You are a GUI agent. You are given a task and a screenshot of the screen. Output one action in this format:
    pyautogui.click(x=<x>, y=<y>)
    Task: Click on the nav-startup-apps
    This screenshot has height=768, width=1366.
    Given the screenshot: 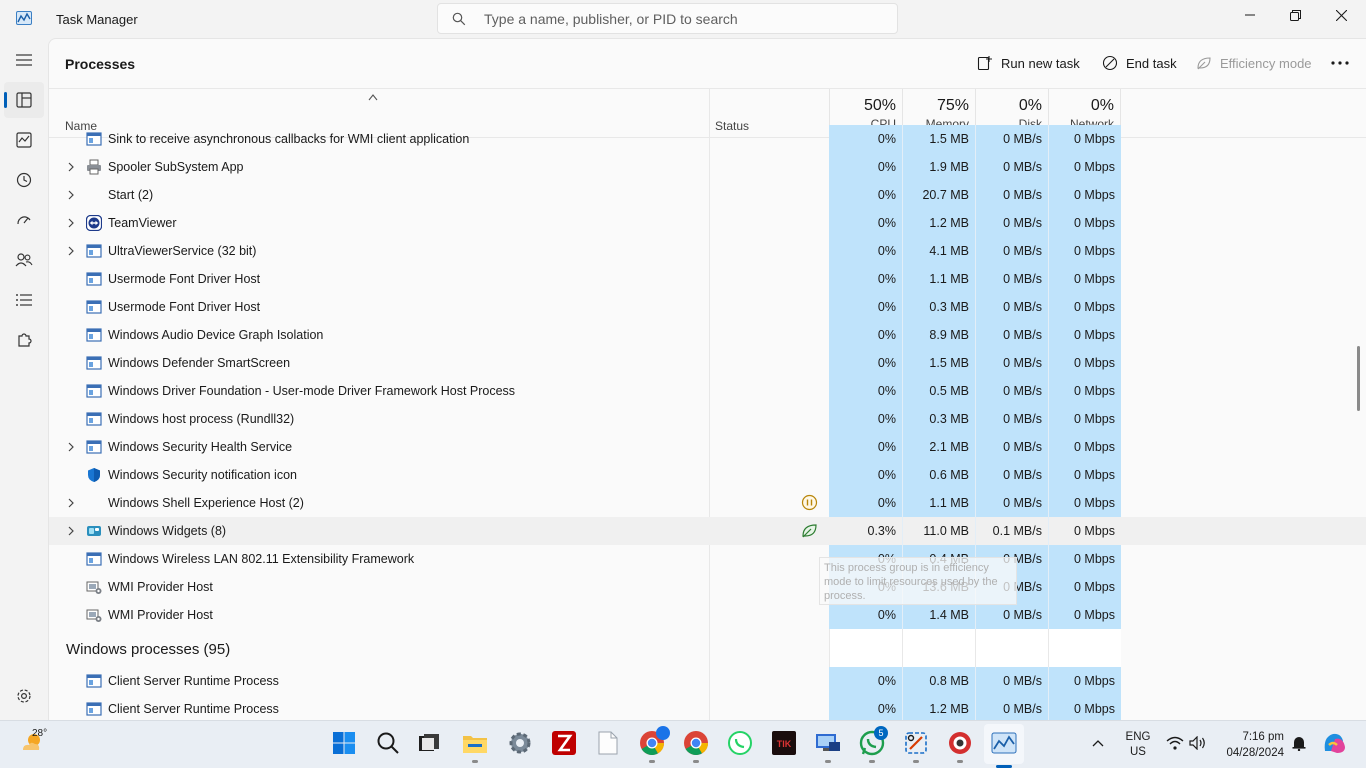 What is the action you would take?
    pyautogui.click(x=24, y=220)
    